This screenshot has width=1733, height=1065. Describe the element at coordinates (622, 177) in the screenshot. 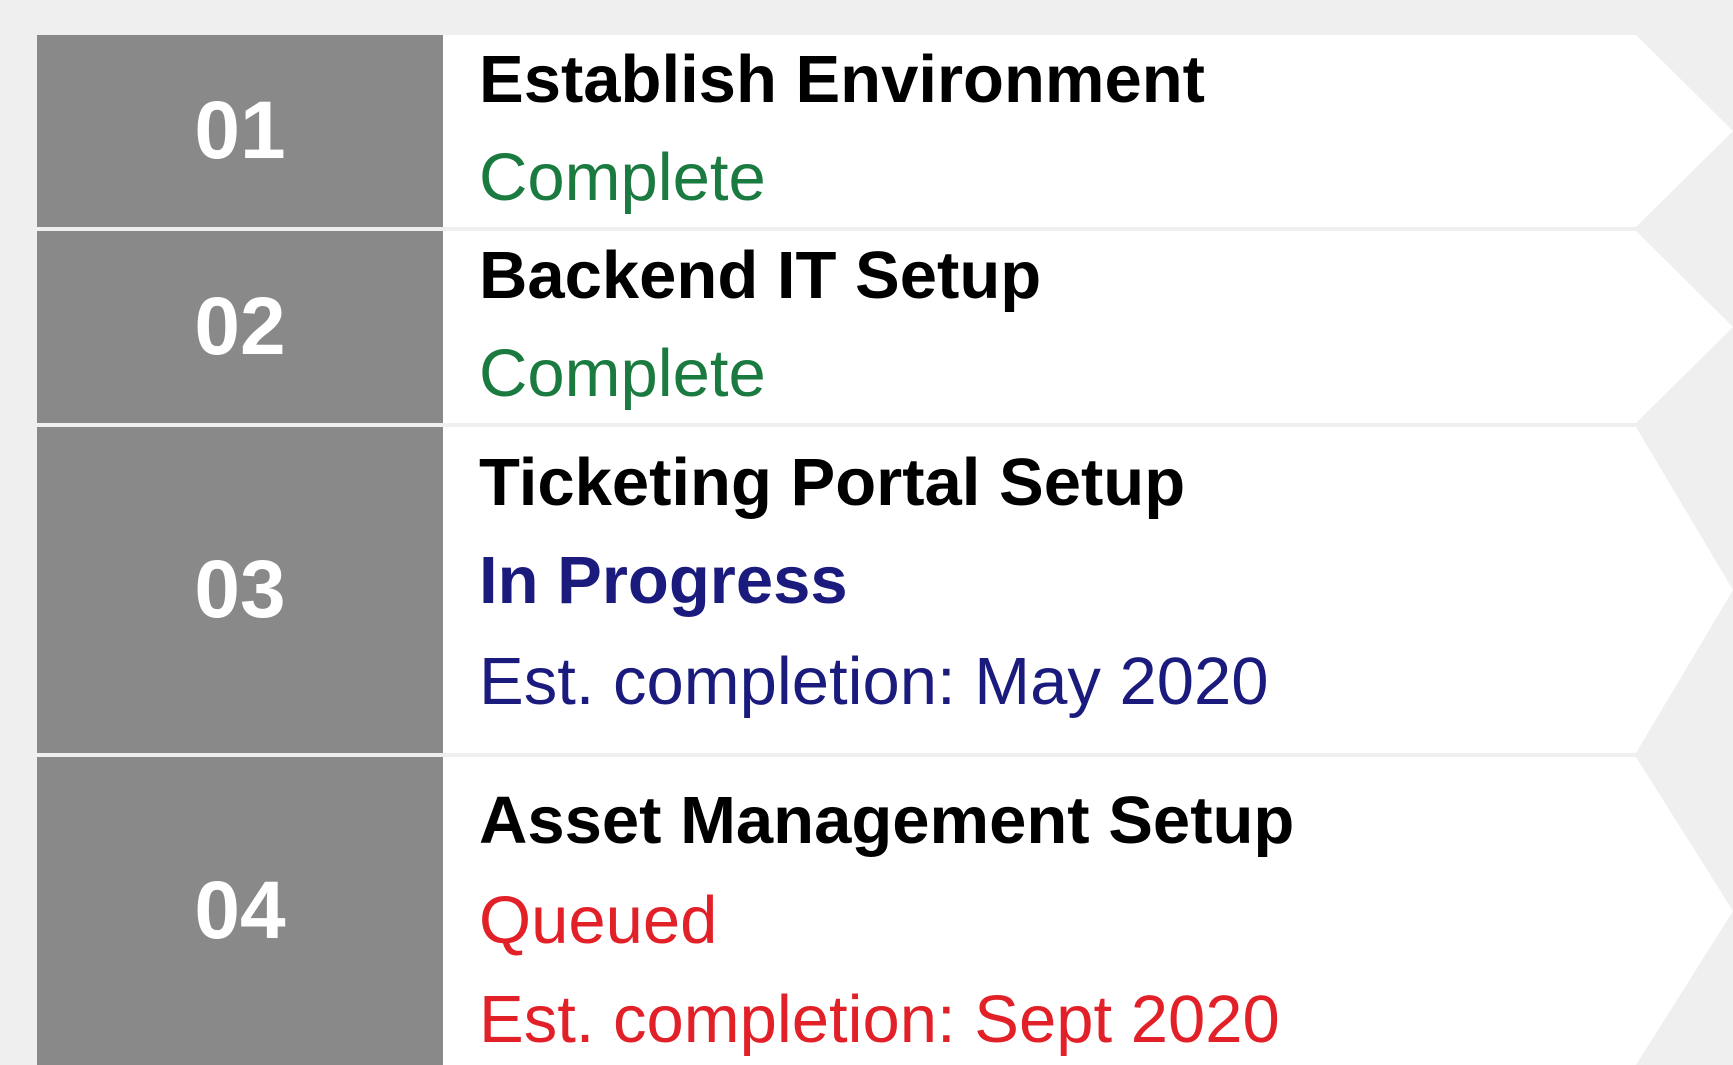

I see `step-status-1: Complete` at that location.